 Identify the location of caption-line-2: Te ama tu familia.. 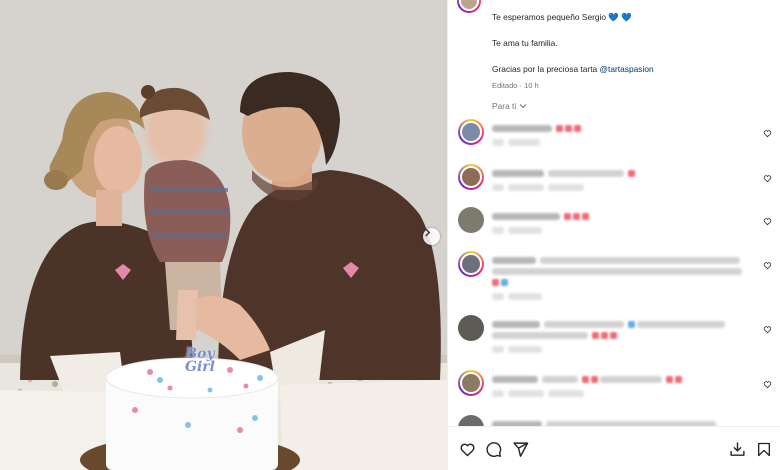
(525, 43).